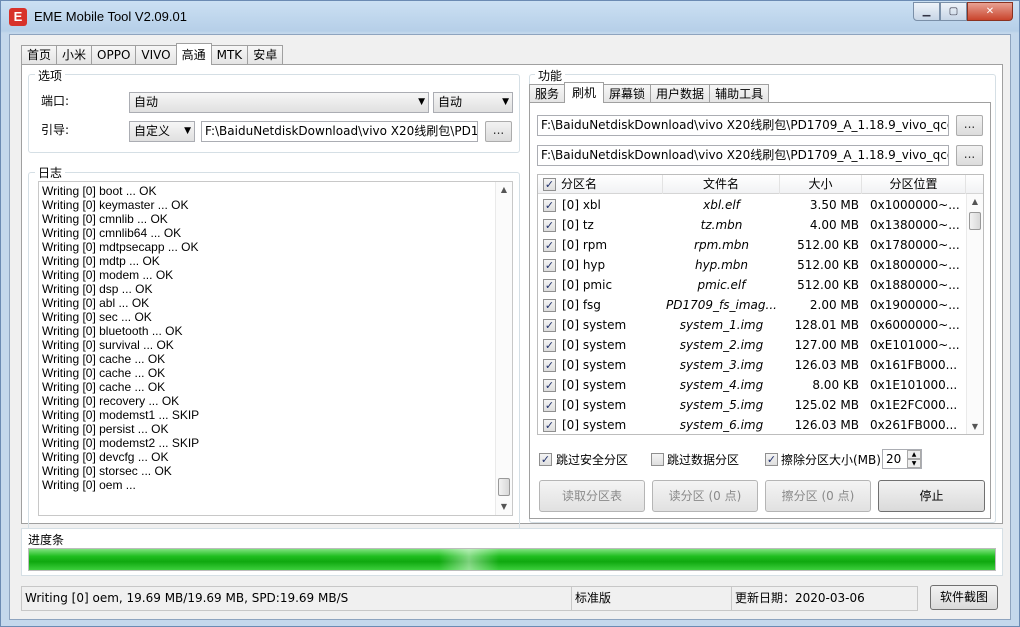  I want to click on boot-label: 引导:, so click(55, 130).